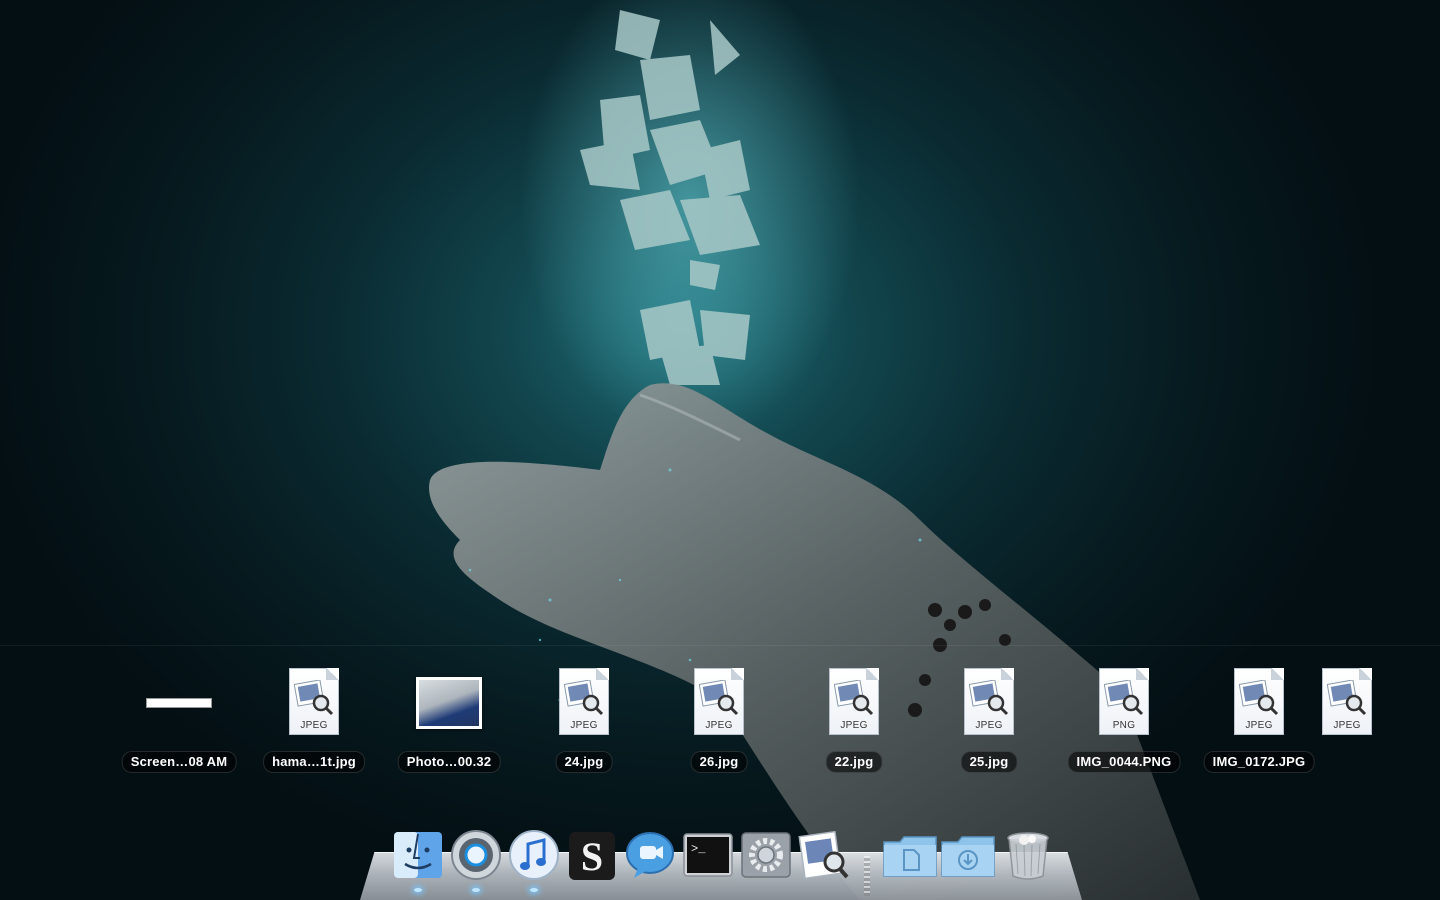  Describe the element at coordinates (909, 855) in the screenshot. I see `documents-folder-icon` at that location.